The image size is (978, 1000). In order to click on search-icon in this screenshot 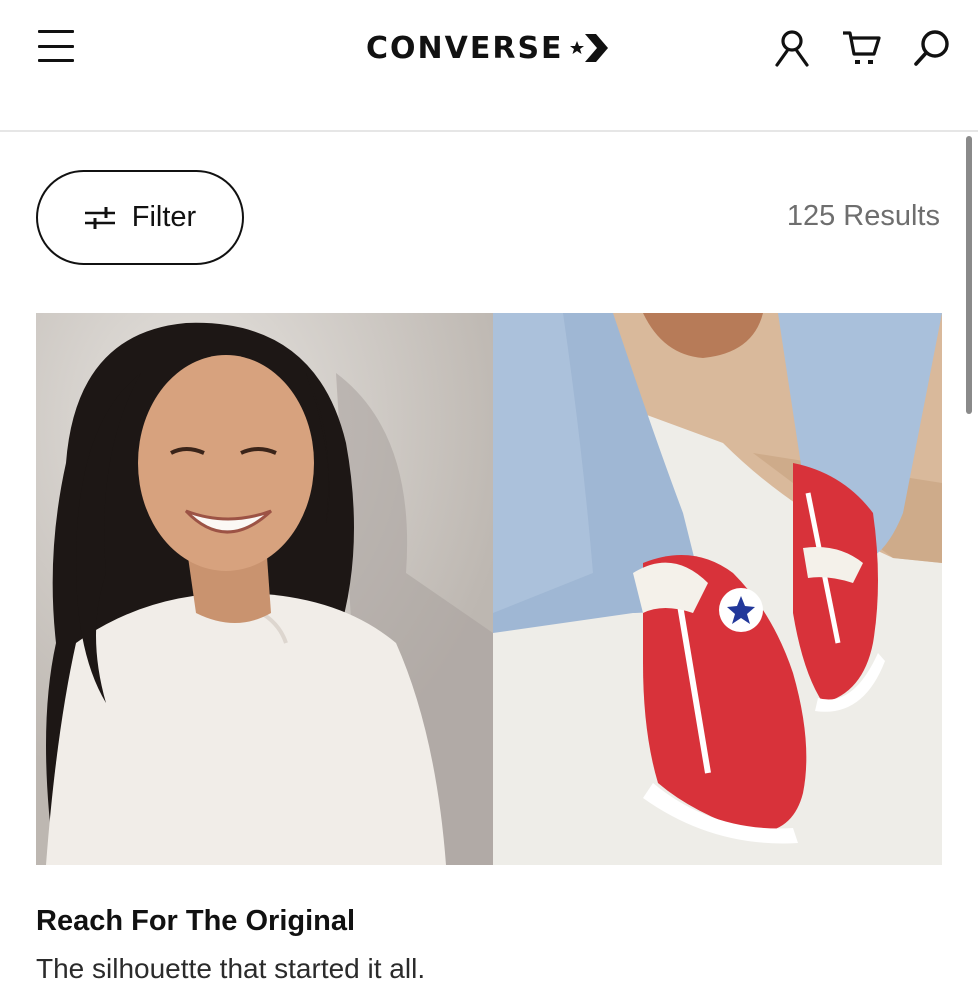, I will do `click(932, 48)`.